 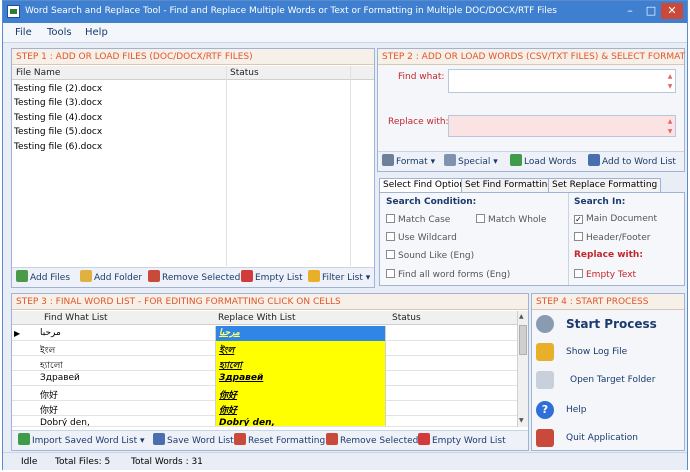 What do you see at coordinates (608, 255) in the screenshot?
I see `replace-with-section-label: Replace with:` at bounding box center [608, 255].